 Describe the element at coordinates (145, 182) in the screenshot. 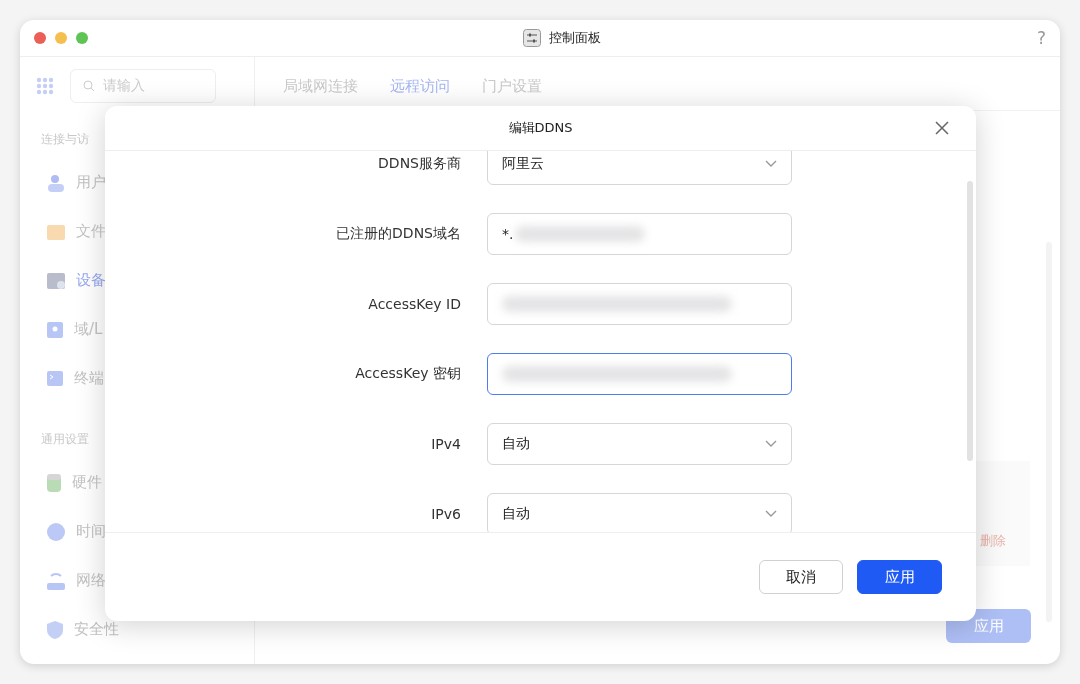

I see `sidebar-item: 用户` at that location.